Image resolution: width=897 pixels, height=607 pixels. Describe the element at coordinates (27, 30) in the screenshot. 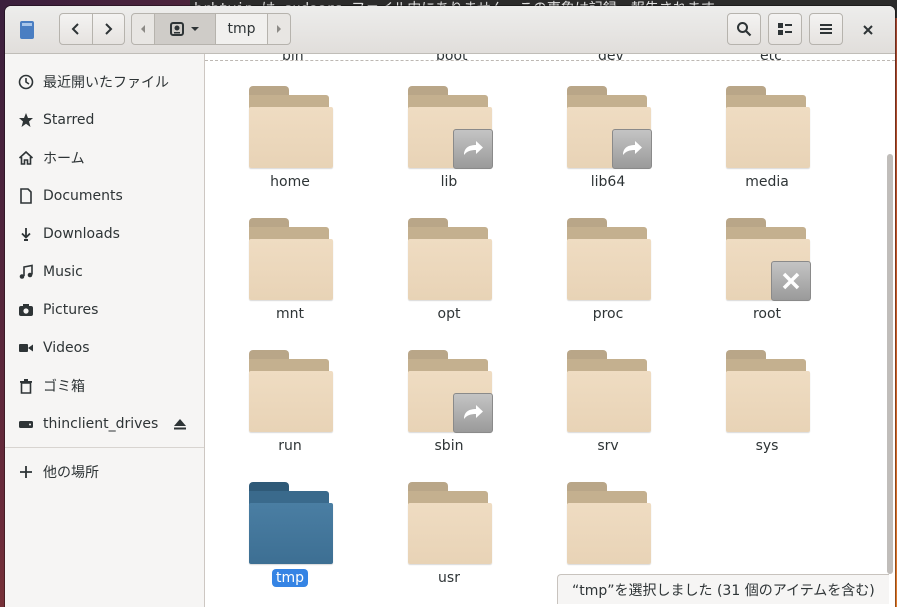

I see `files-app-icon` at that location.